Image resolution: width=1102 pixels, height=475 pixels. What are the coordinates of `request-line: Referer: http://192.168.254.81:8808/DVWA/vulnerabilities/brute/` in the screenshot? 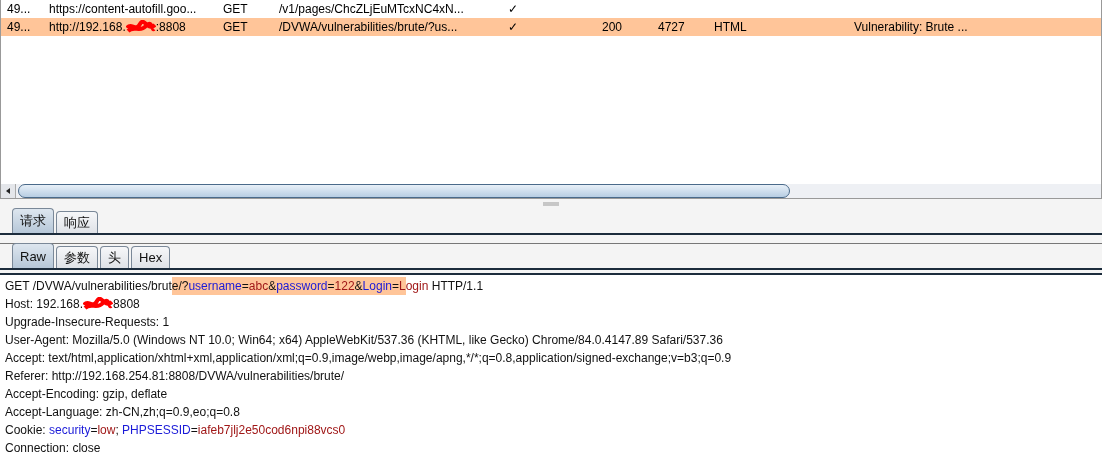 It's located at (175, 376).